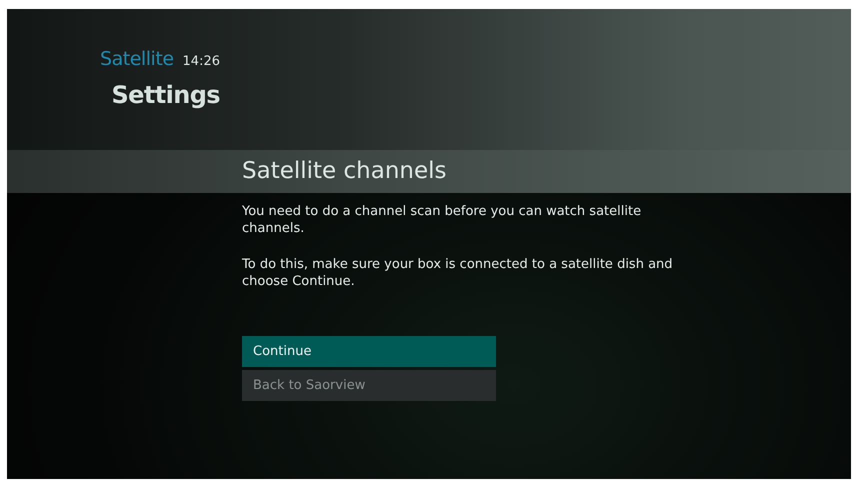 This screenshot has height=487, width=859. I want to click on source-label: Satellite, so click(137, 59).